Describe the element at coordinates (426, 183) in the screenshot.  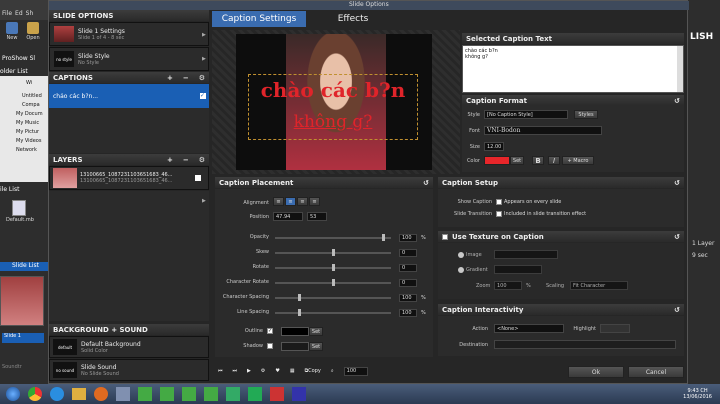
I see `reset-placement-icon: ↺` at that location.